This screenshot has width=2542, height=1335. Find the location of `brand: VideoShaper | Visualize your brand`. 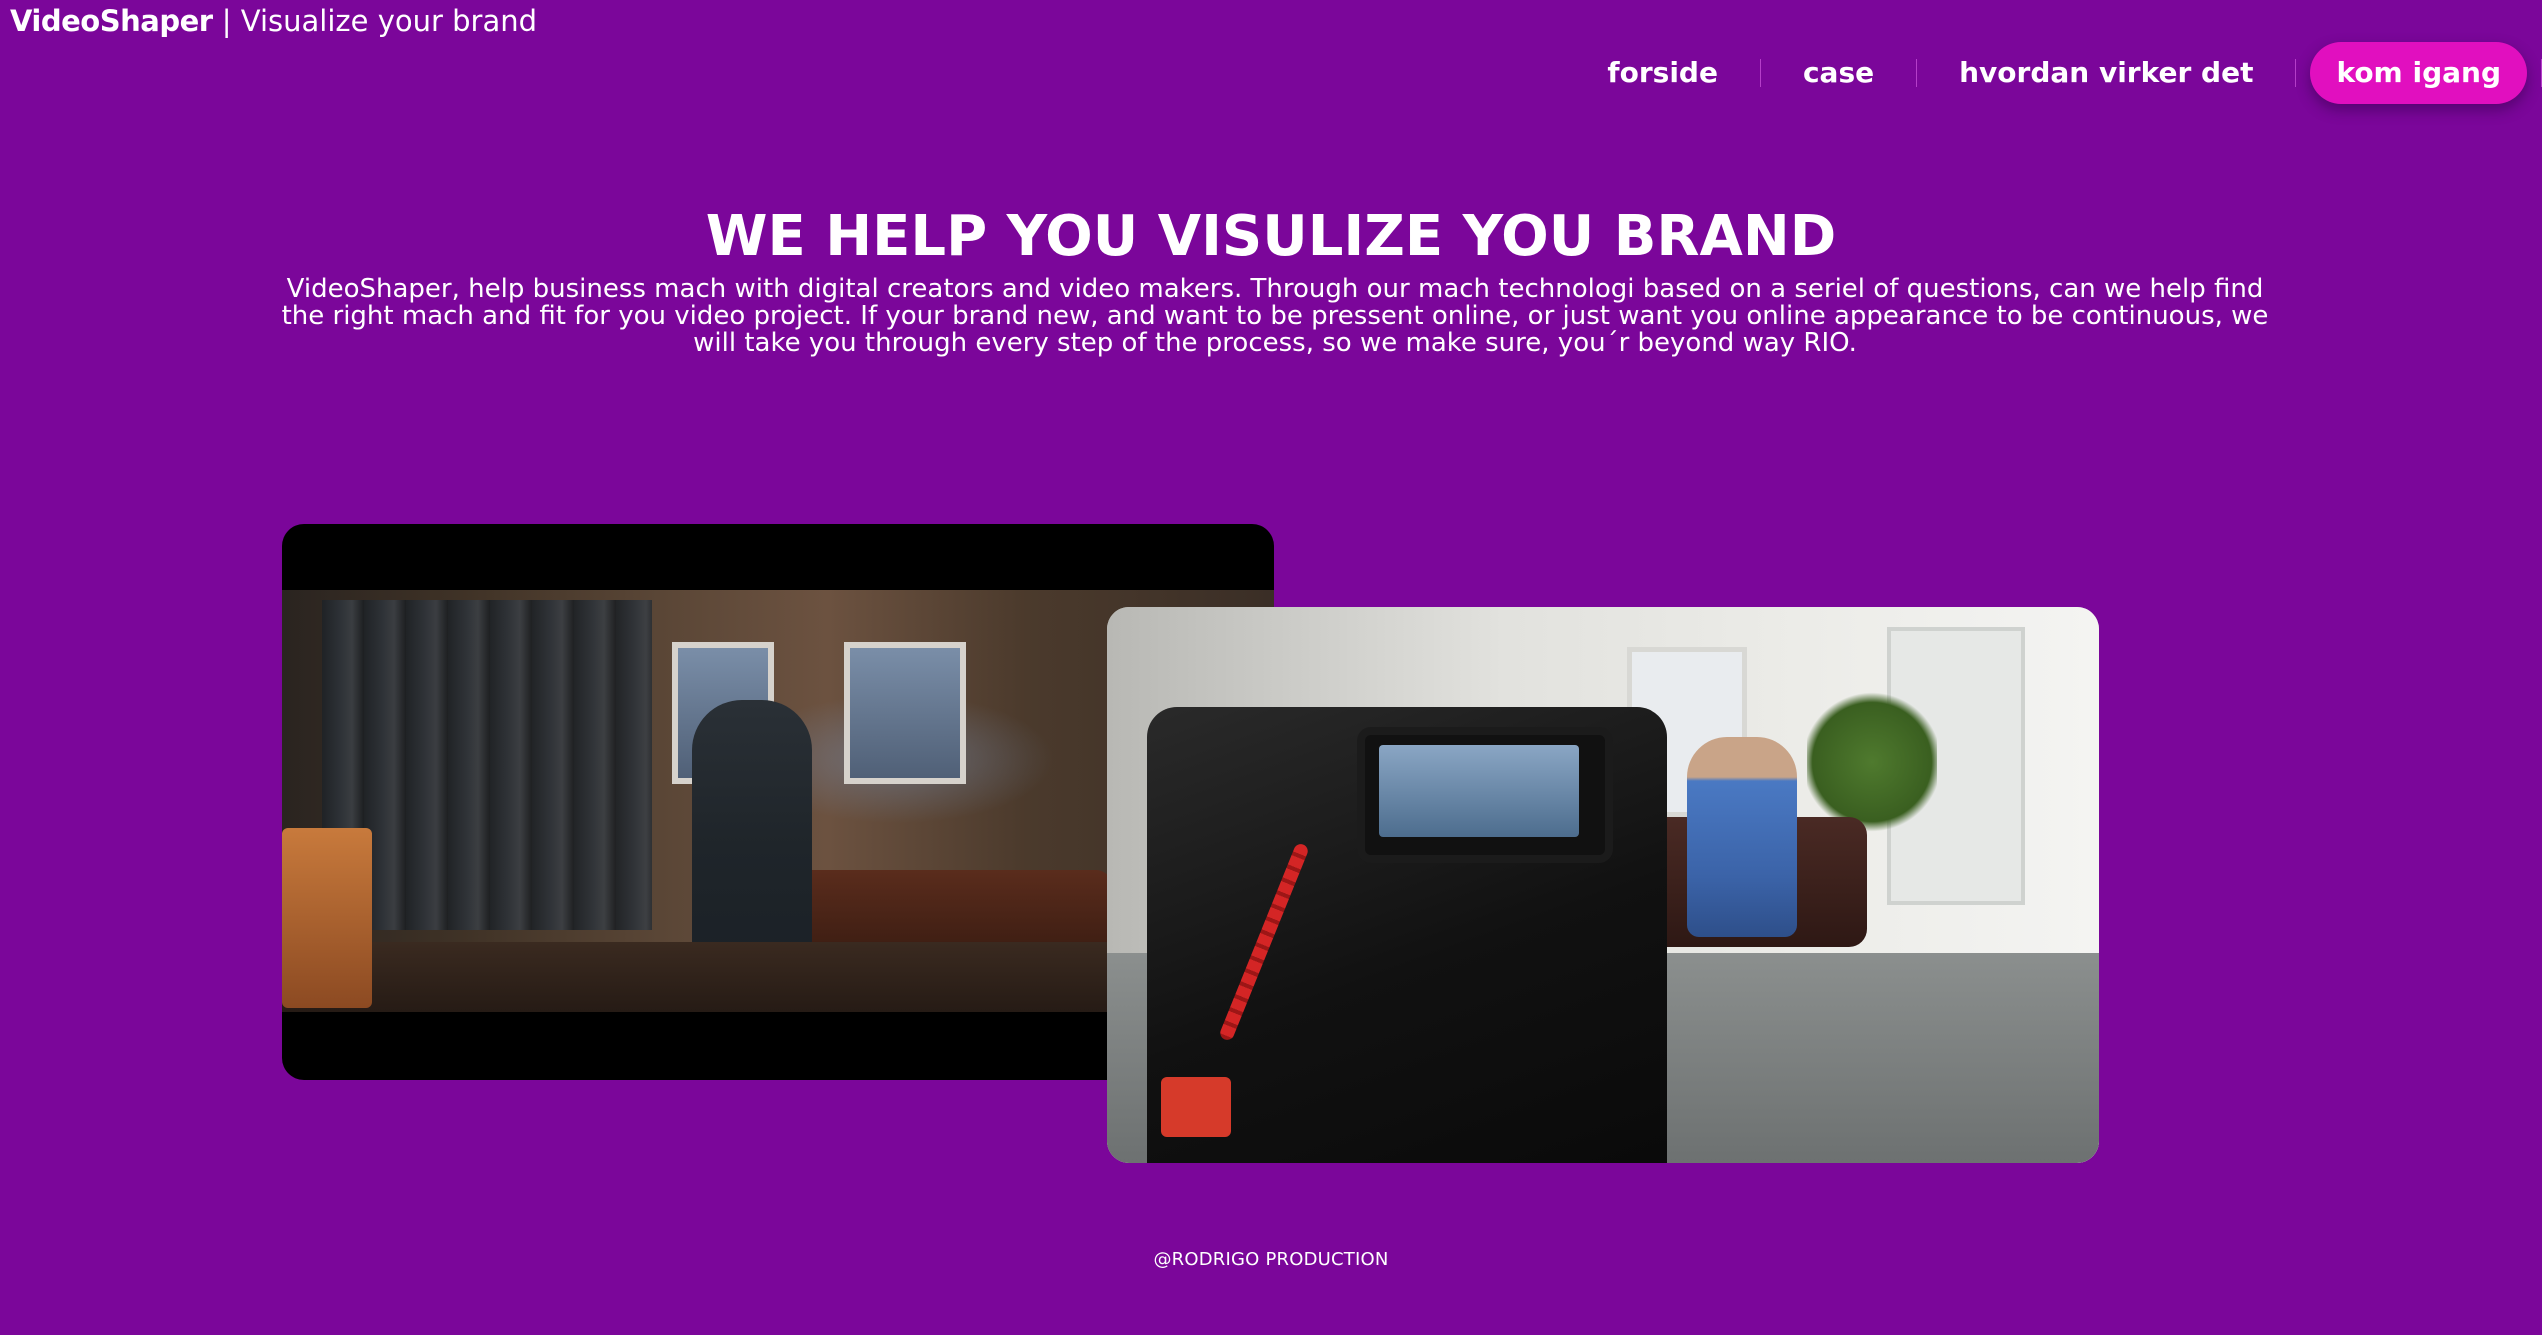

brand: VideoShaper | Visualize your brand is located at coordinates (273, 21).